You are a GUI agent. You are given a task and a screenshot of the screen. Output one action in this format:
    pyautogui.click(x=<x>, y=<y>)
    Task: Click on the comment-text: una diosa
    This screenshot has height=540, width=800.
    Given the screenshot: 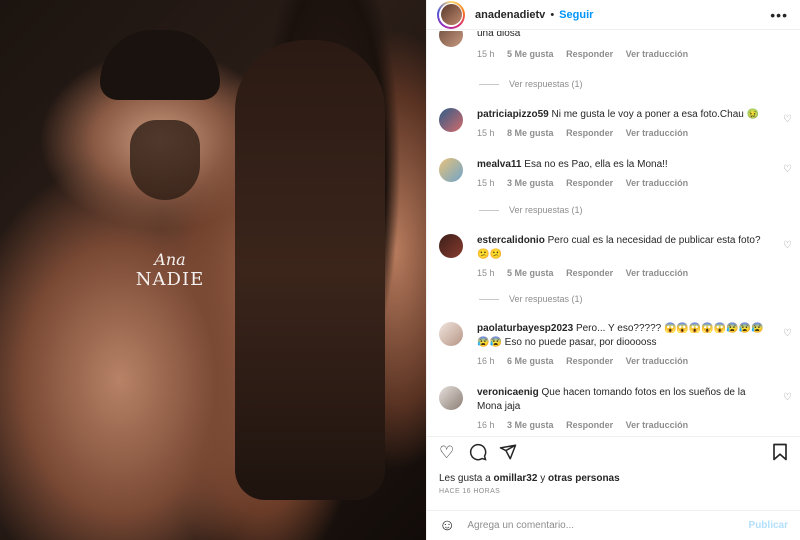 What is the action you would take?
    pyautogui.click(x=499, y=35)
    